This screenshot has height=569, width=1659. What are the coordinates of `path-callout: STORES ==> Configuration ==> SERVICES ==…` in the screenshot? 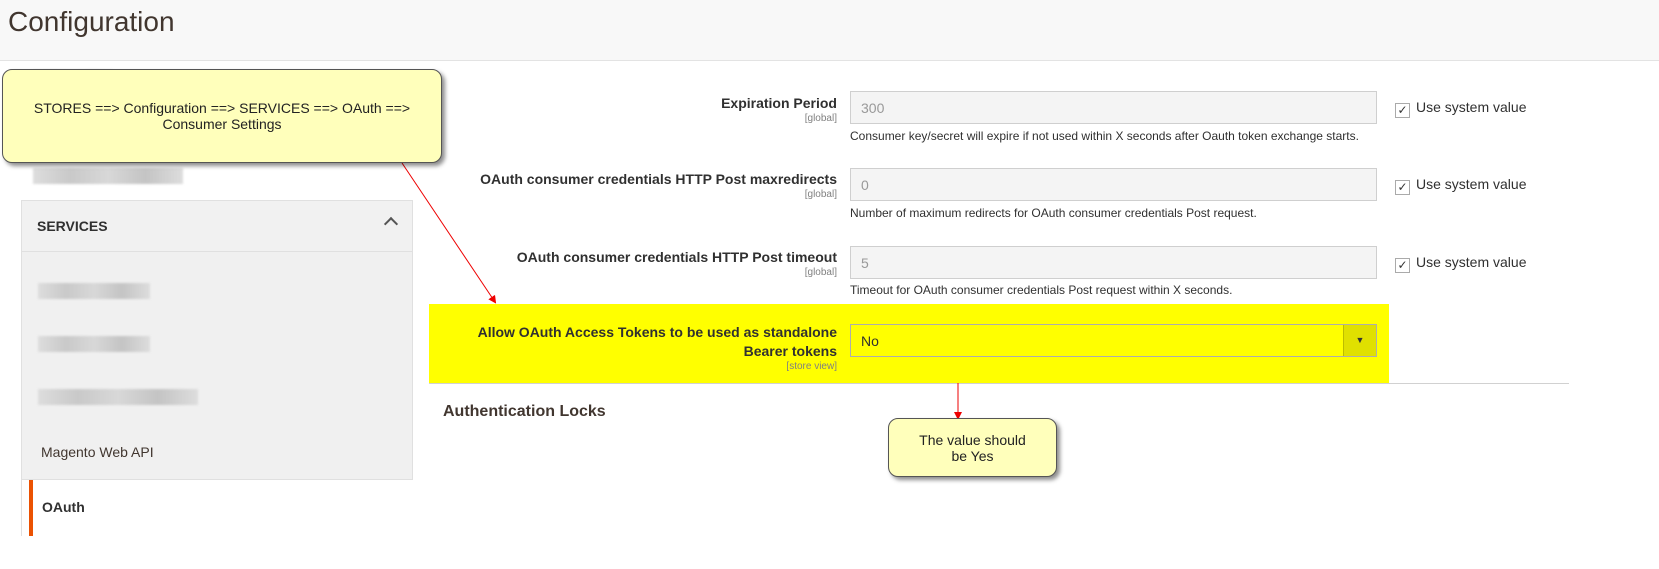 It's located at (222, 116).